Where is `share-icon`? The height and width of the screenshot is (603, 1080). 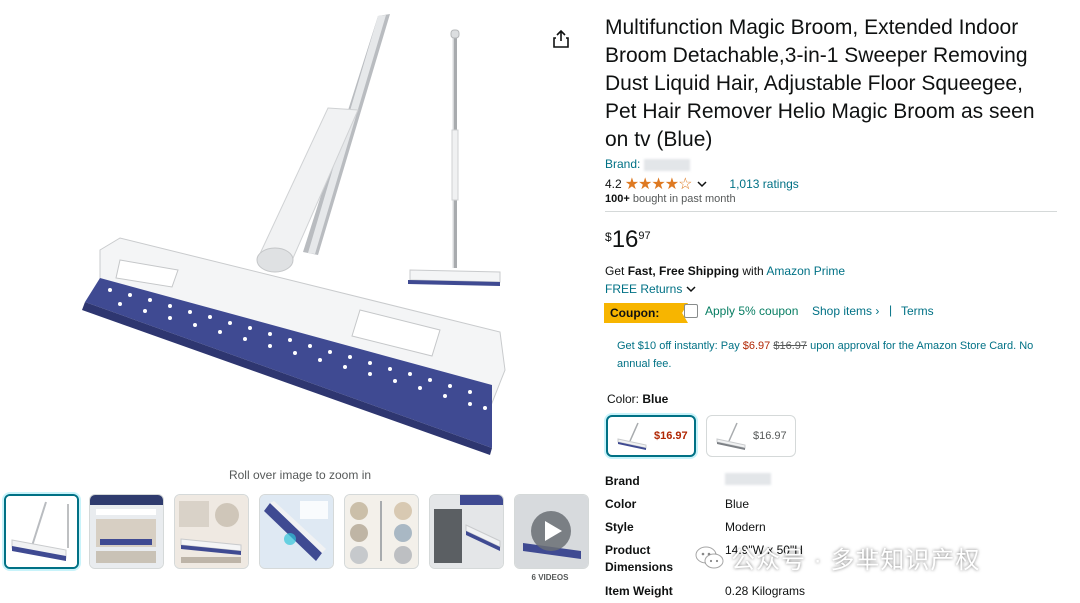 share-icon is located at coordinates (561, 39).